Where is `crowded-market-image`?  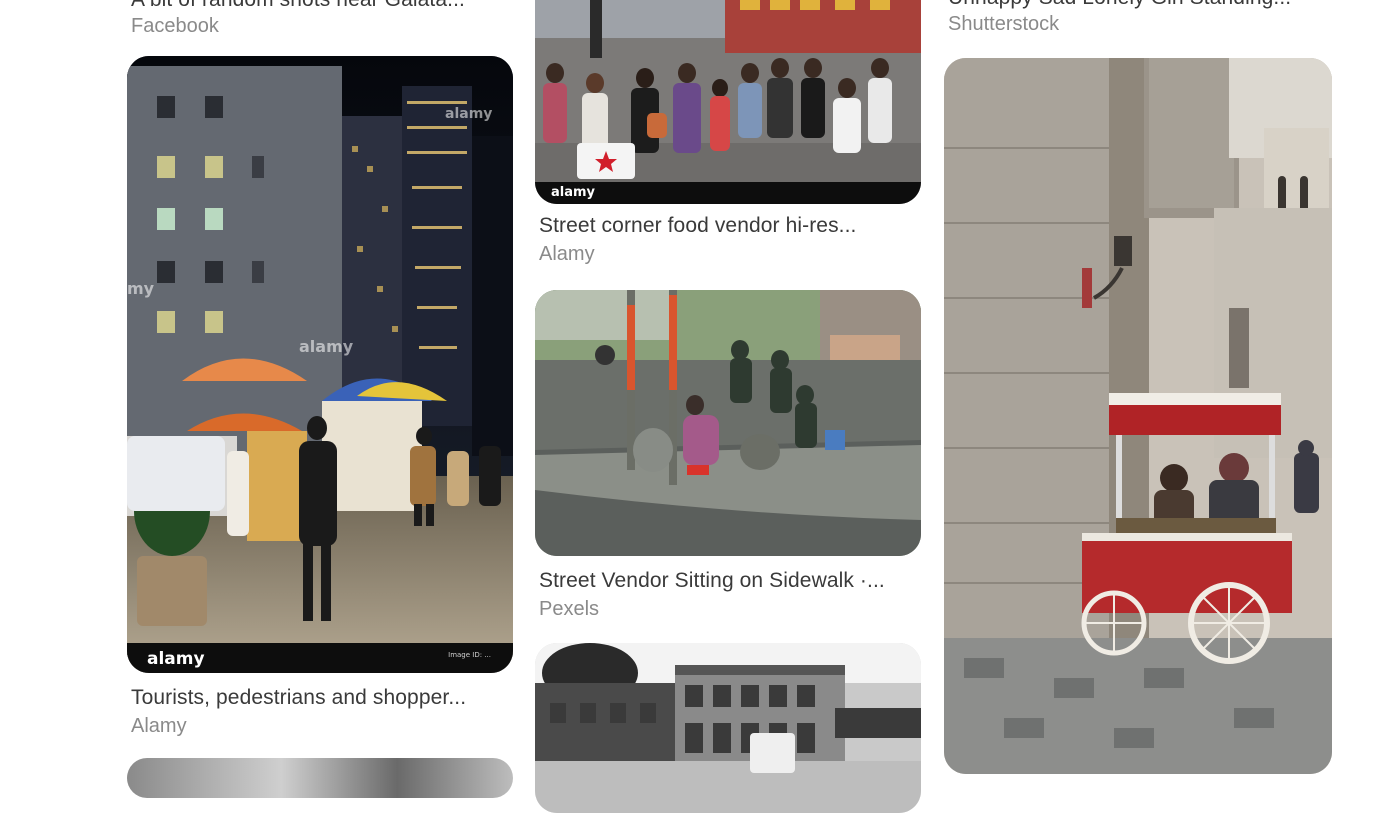 crowded-market-image is located at coordinates (728, 102).